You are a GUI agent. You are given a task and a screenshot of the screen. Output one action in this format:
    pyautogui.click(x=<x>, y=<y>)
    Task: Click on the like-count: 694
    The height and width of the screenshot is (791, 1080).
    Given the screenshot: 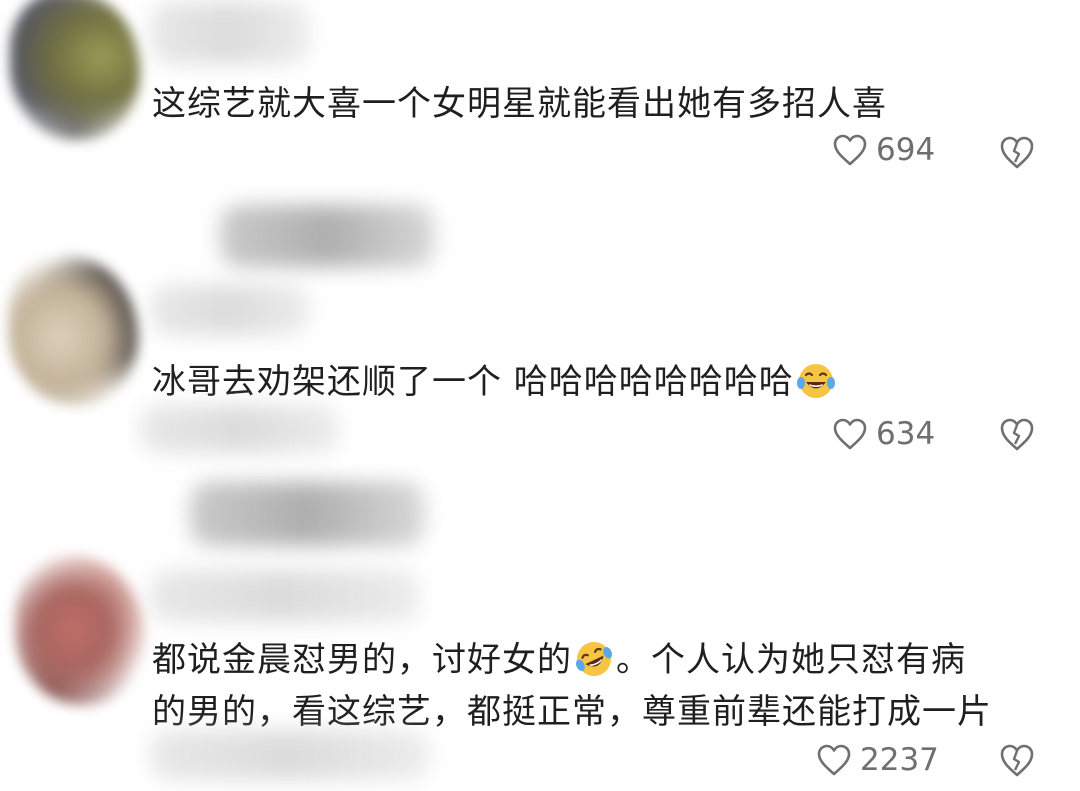 What is the action you would take?
    pyautogui.click(x=906, y=150)
    